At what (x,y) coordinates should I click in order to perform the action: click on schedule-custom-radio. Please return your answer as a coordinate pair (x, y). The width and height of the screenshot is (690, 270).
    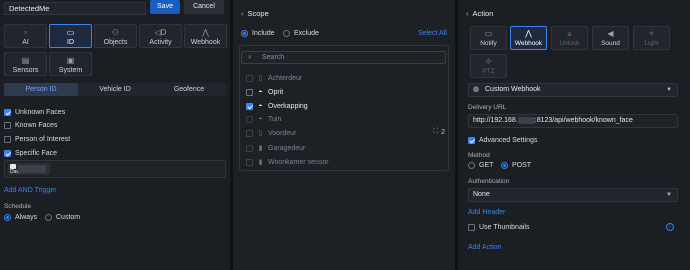
    Looking at the image, I should click on (48, 217).